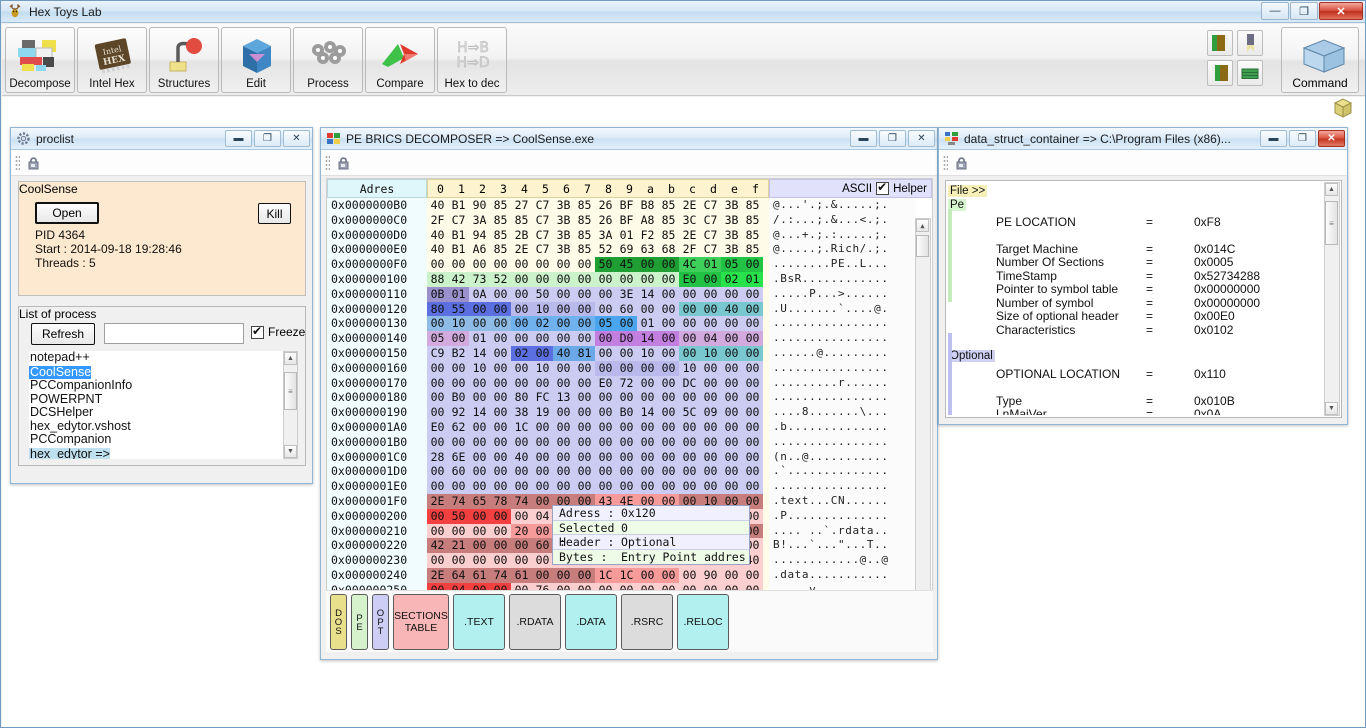 The image size is (1366, 728). What do you see at coordinates (689, 412) in the screenshot?
I see `hex-byte: 5C` at bounding box center [689, 412].